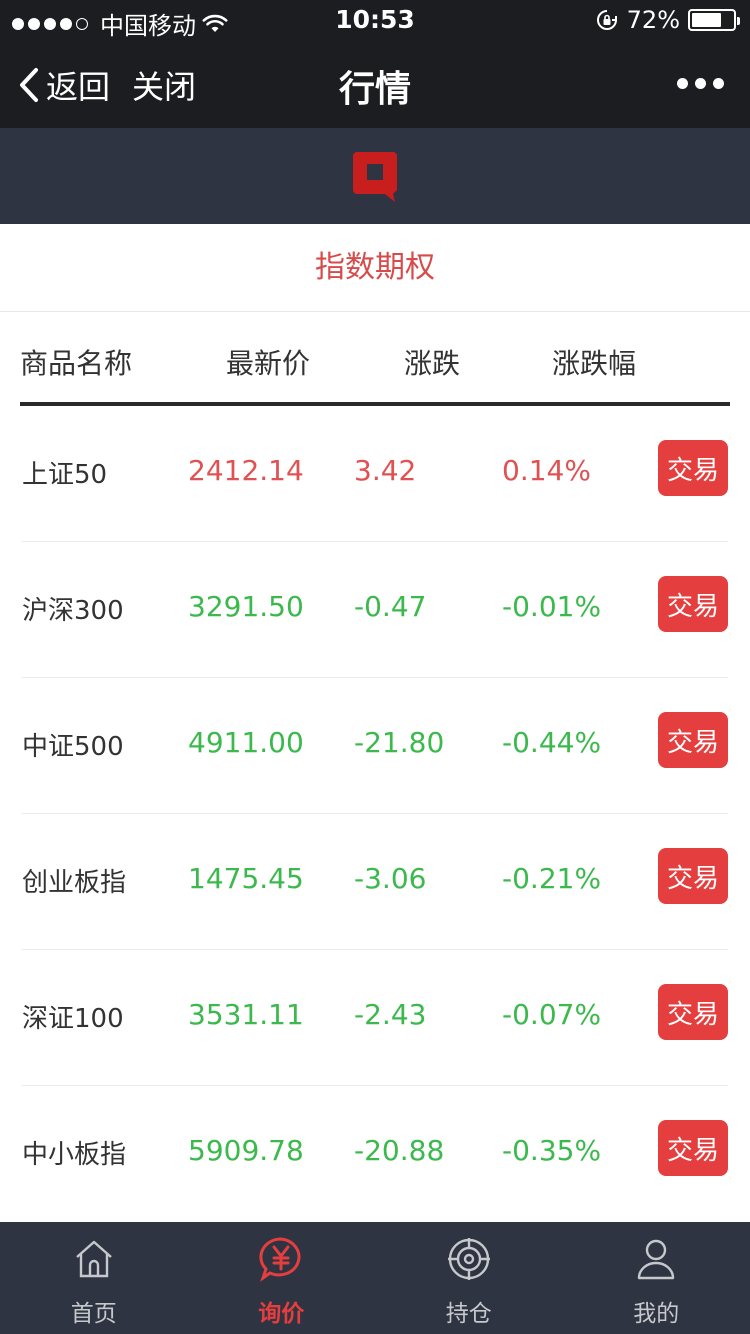  Describe the element at coordinates (73, 1019) in the screenshot. I see `row-name: 深证100` at that location.